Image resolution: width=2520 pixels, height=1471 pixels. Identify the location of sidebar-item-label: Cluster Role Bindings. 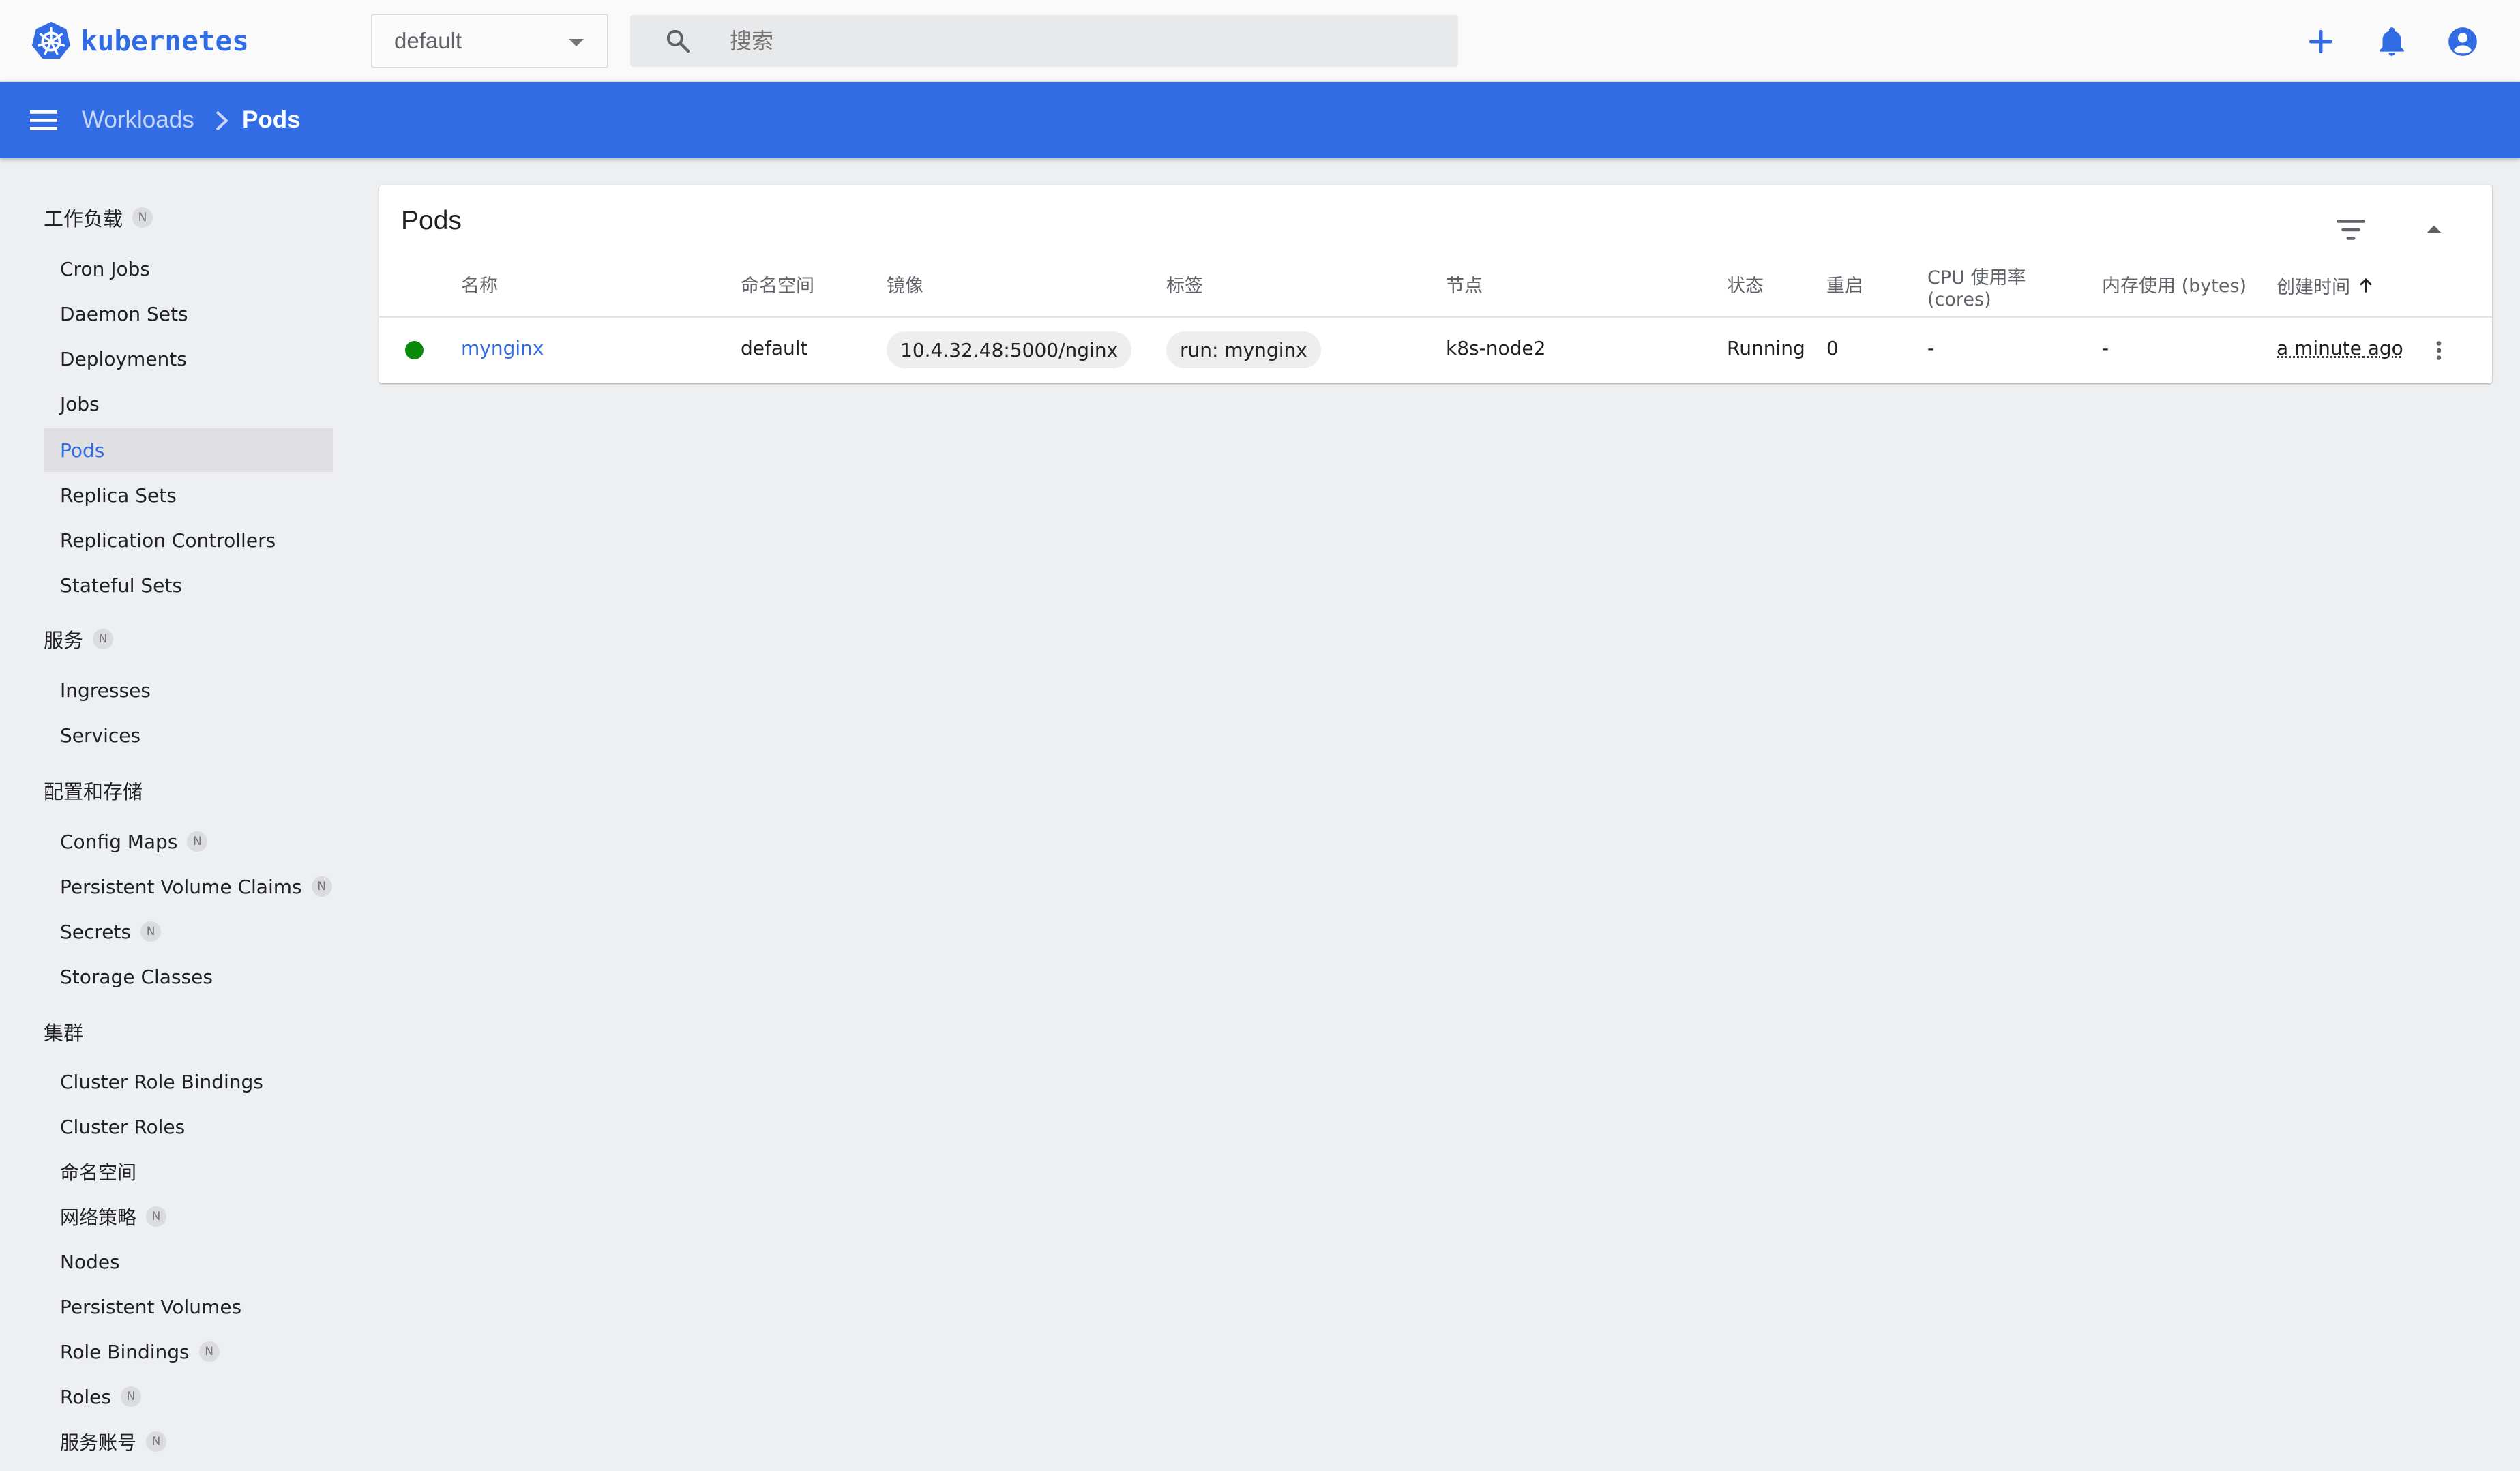
(161, 1081).